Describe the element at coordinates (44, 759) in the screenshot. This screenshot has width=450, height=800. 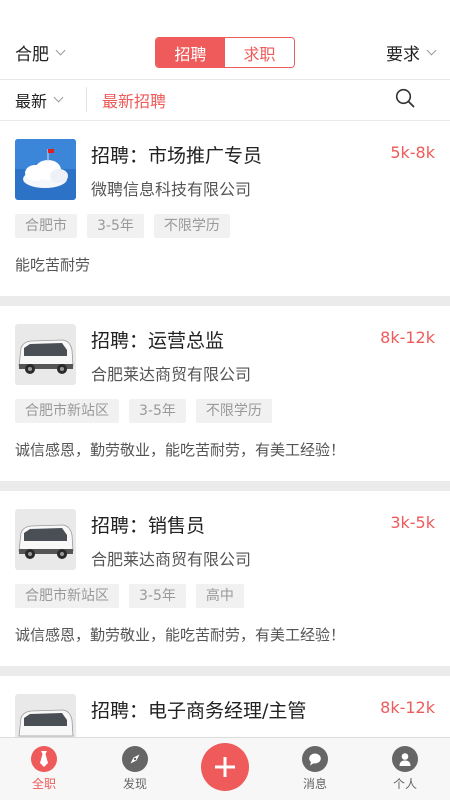
I see `tie-icon` at that location.